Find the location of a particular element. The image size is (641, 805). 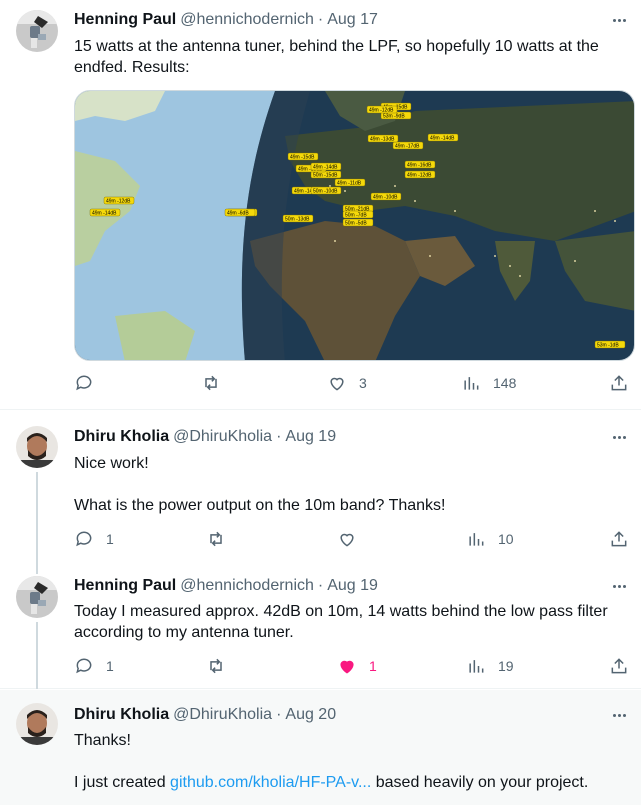

map-spot-label: 50m -7dB is located at coordinates (358, 214).